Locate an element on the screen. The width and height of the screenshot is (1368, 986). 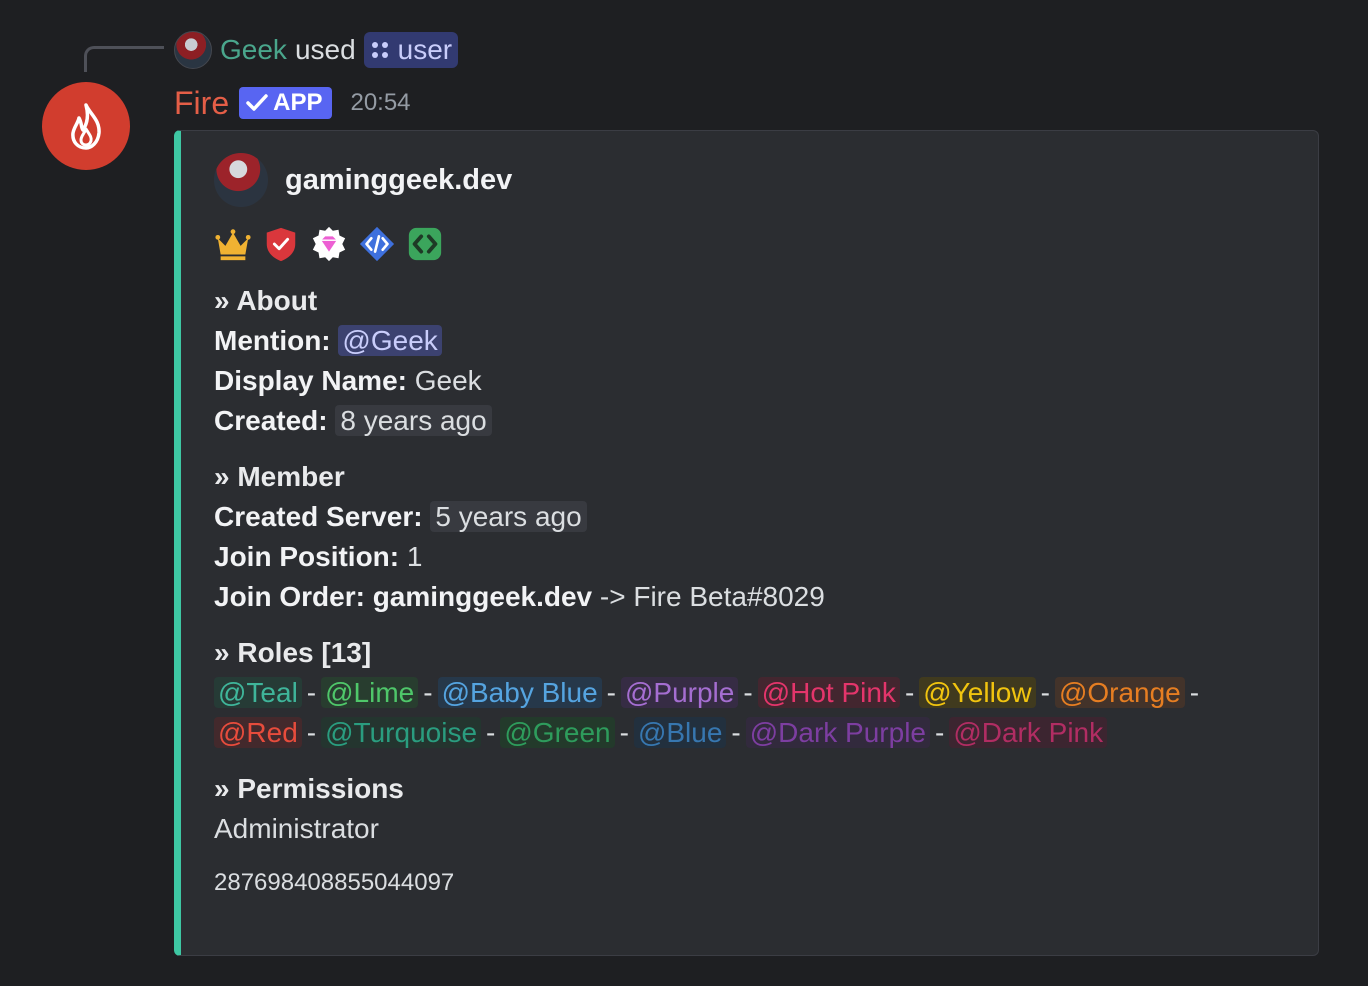
reply-user-name: Geek is located at coordinates (253, 50).